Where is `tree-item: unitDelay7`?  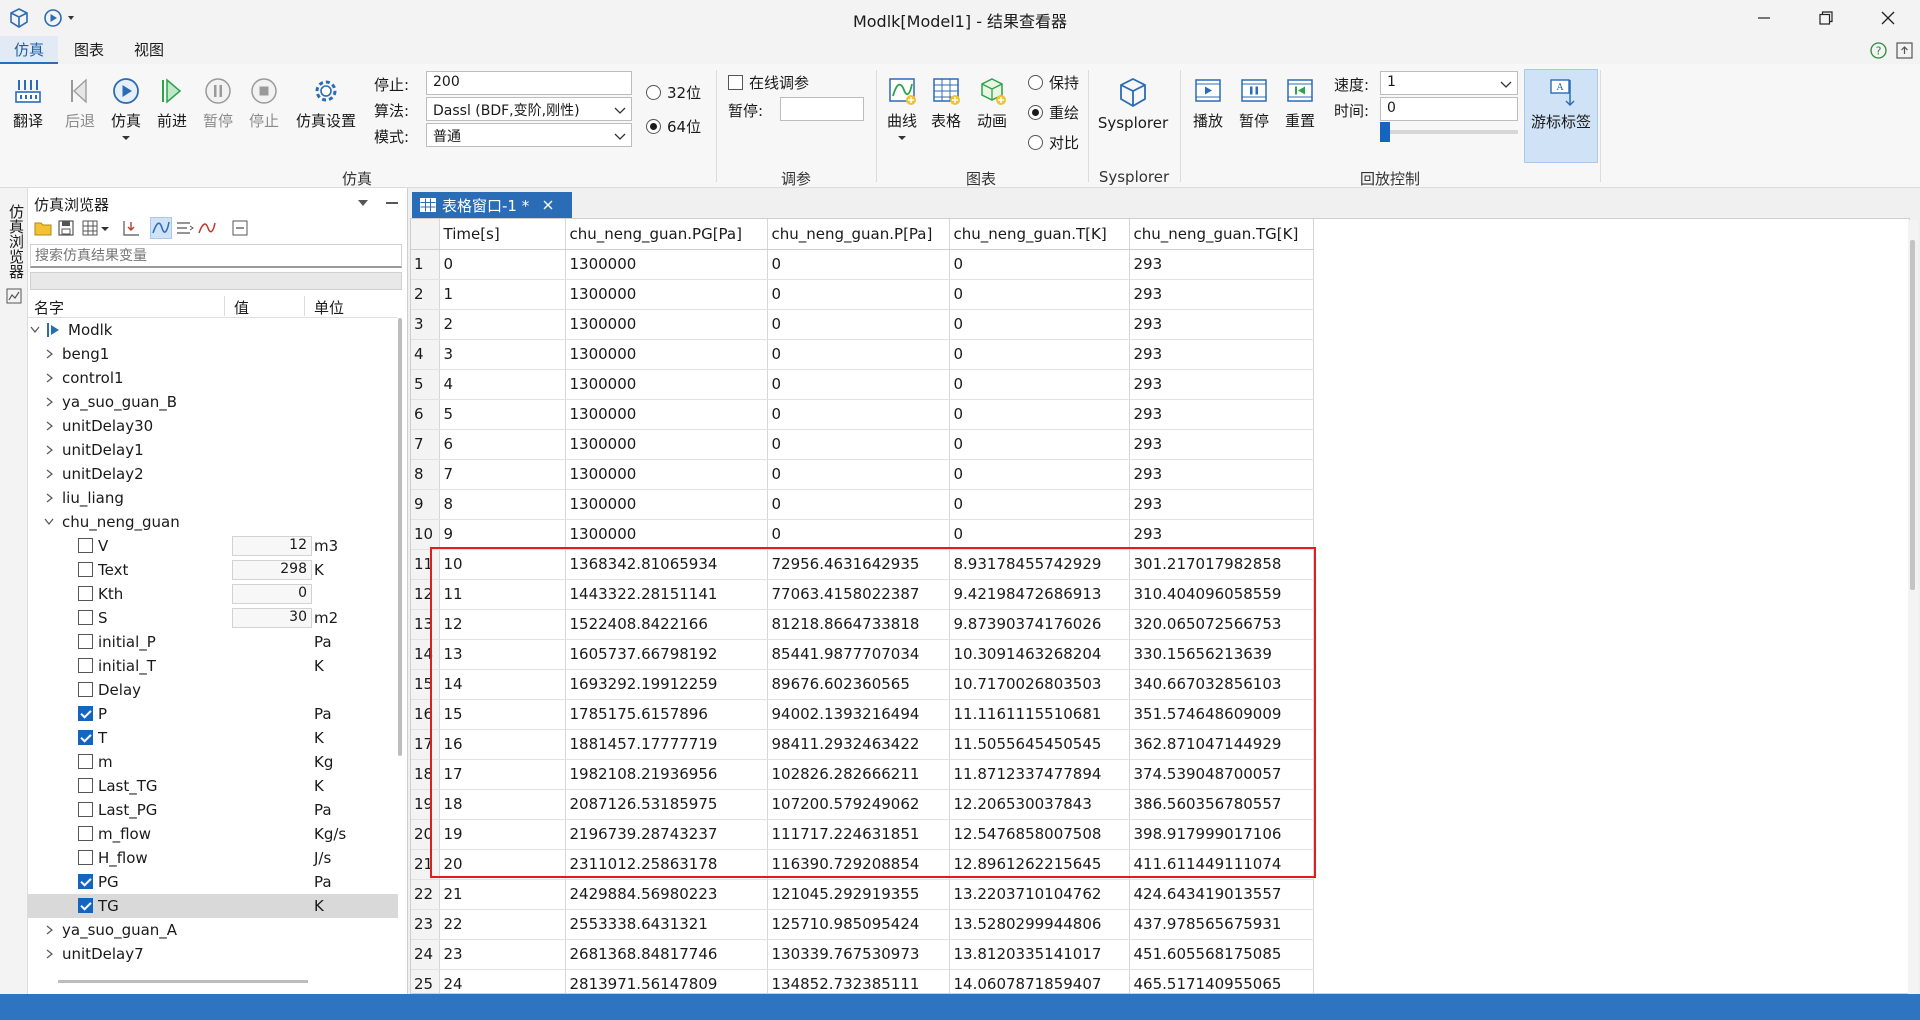 tree-item: unitDelay7 is located at coordinates (213, 954).